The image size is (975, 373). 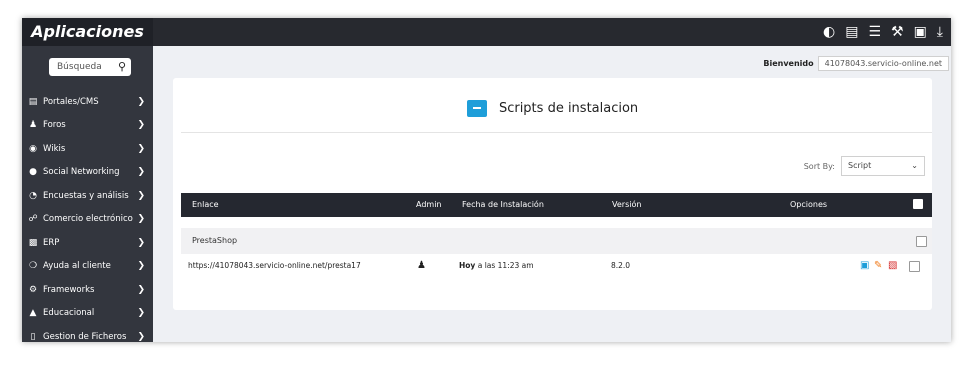 I want to click on column-header-options: Opciones, so click(x=809, y=204).